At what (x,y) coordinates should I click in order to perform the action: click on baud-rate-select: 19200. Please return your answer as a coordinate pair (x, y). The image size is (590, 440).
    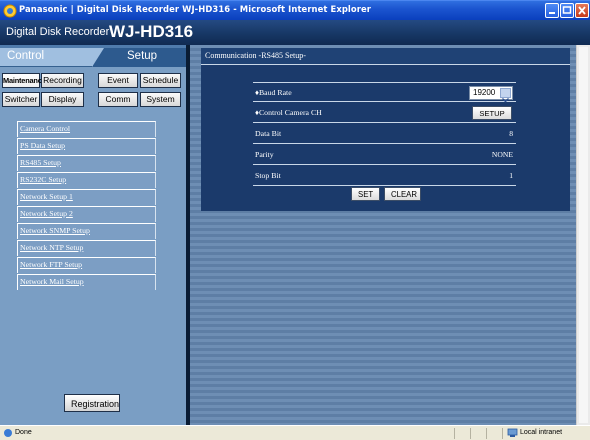
    Looking at the image, I should click on (491, 94).